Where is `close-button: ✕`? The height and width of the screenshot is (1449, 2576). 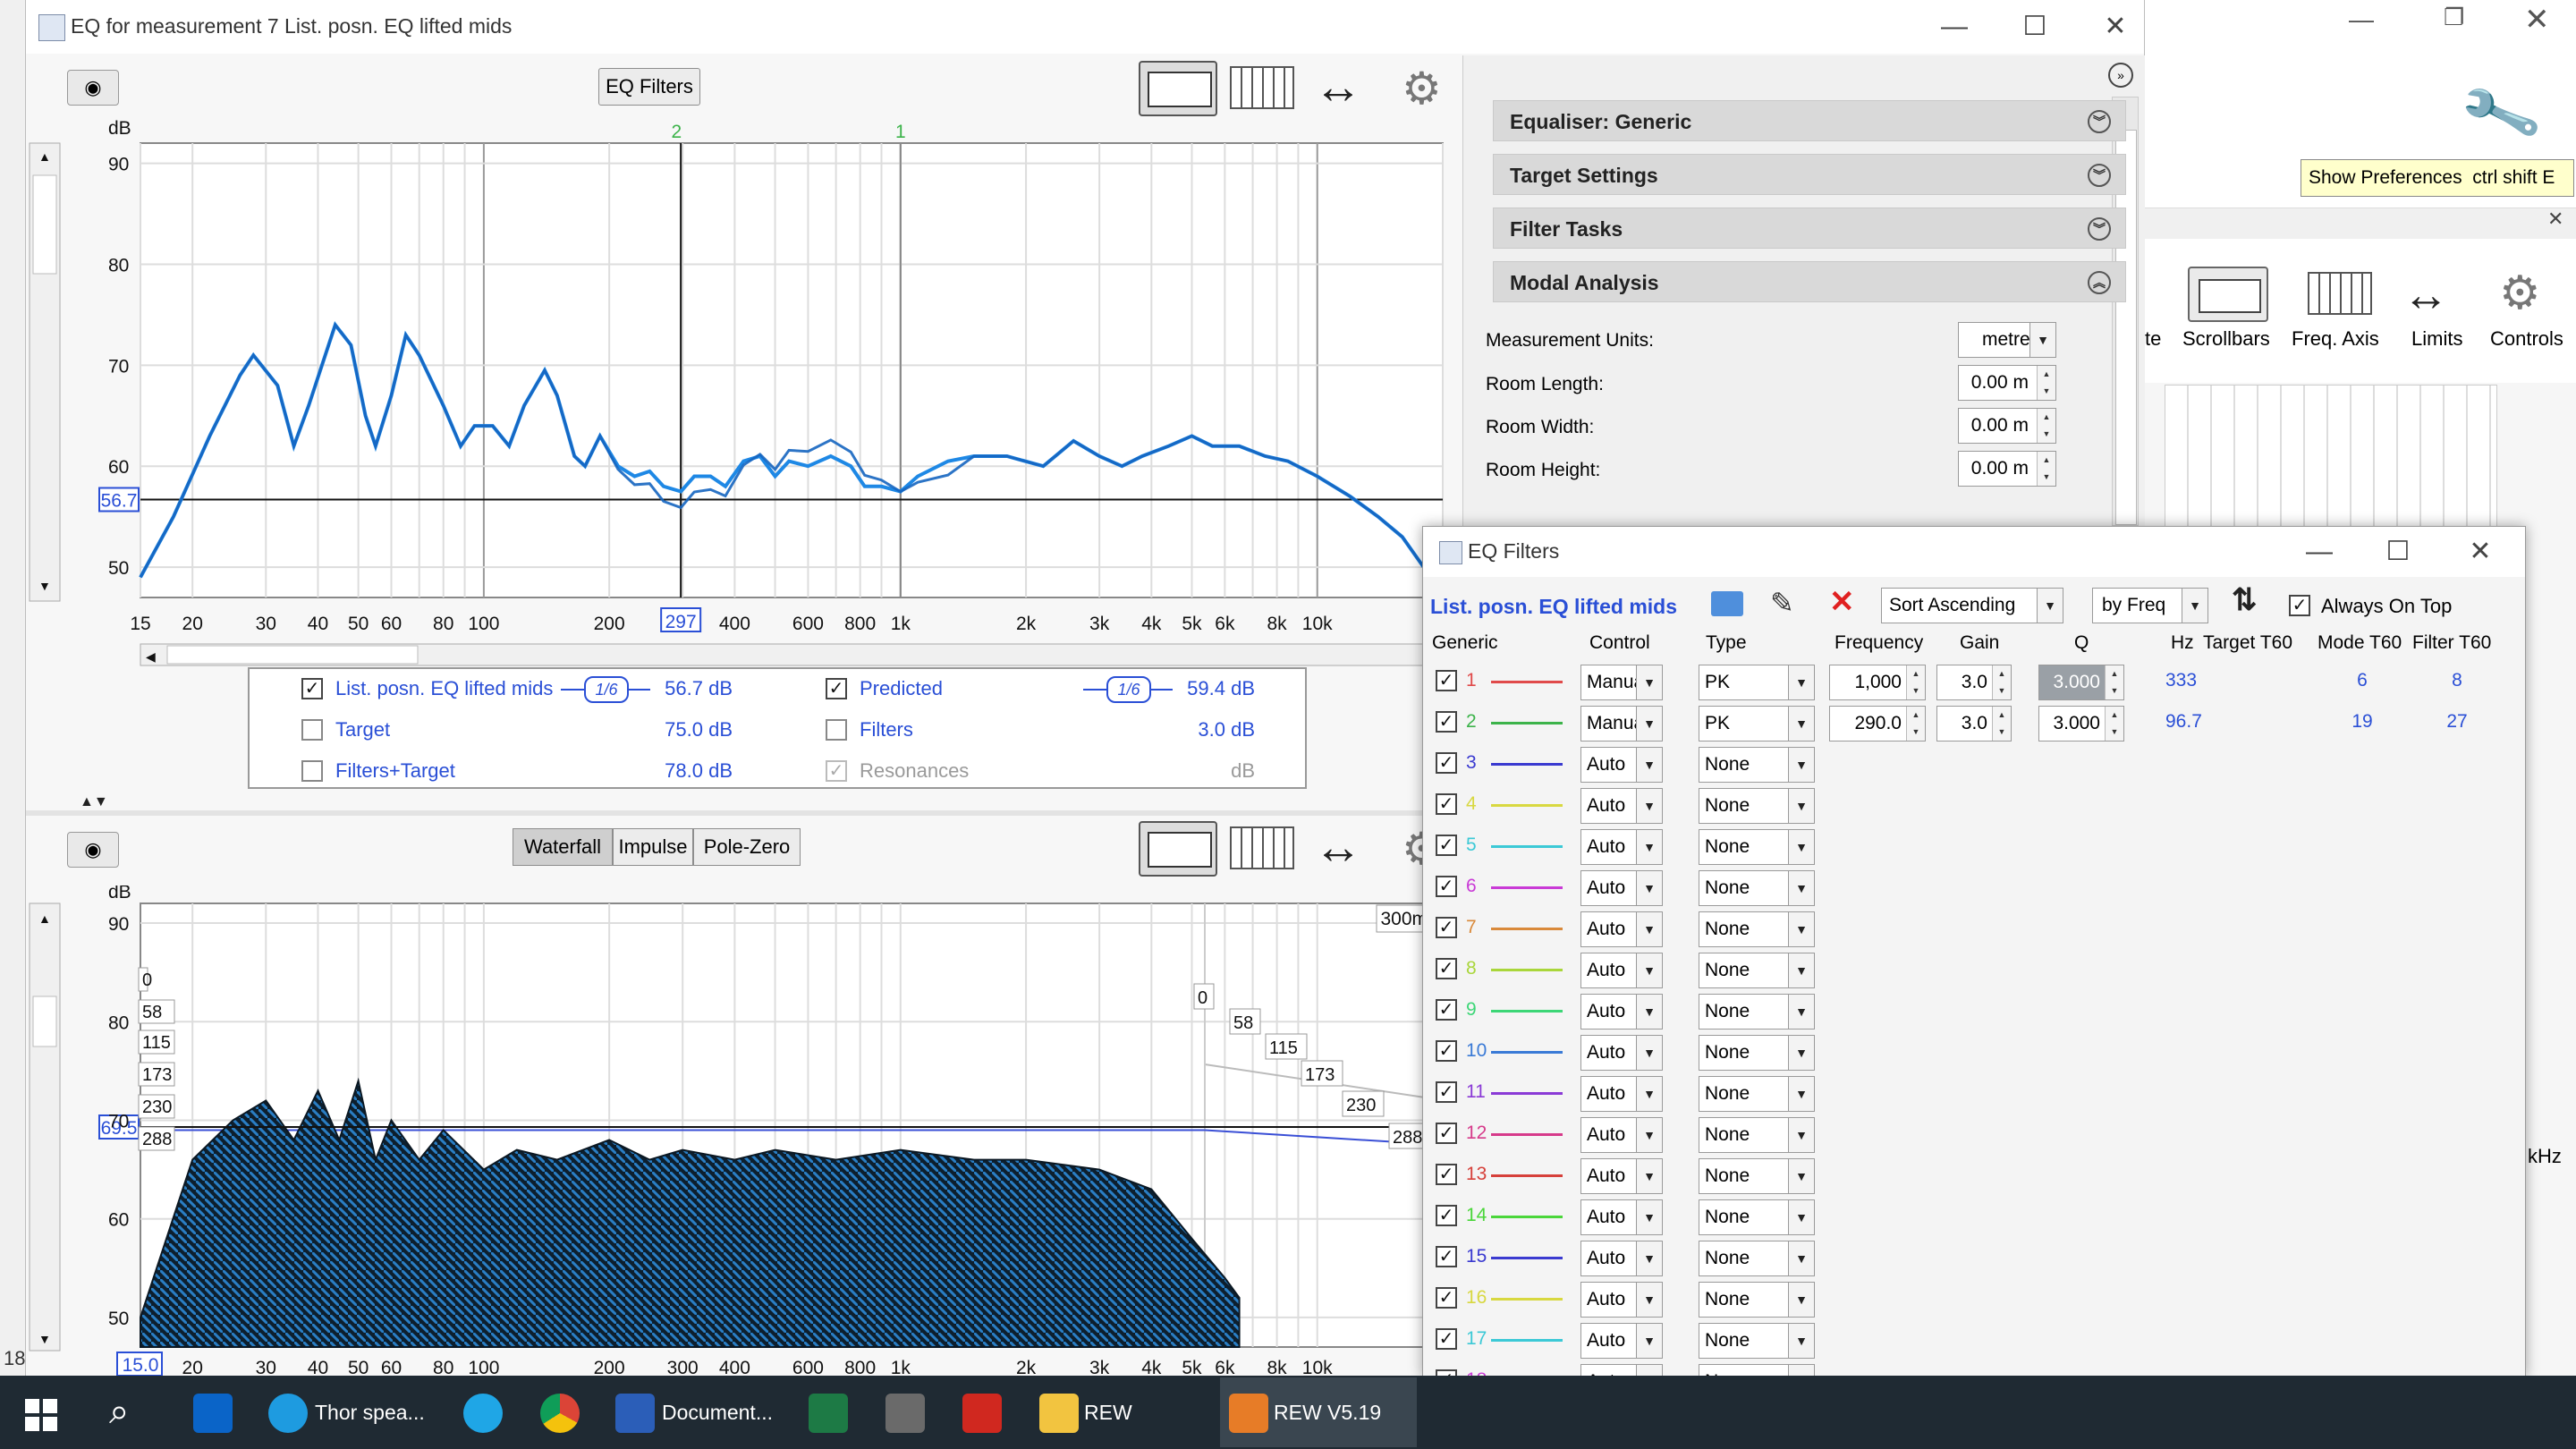 close-button: ✕ is located at coordinates (2115, 27).